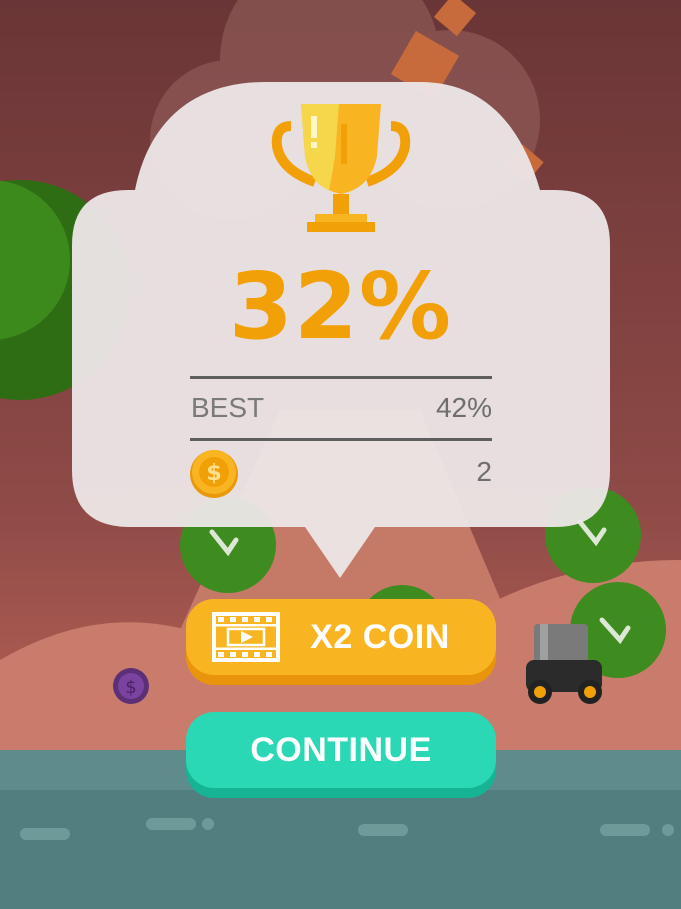  I want to click on score-percent: 32%, so click(340, 306).